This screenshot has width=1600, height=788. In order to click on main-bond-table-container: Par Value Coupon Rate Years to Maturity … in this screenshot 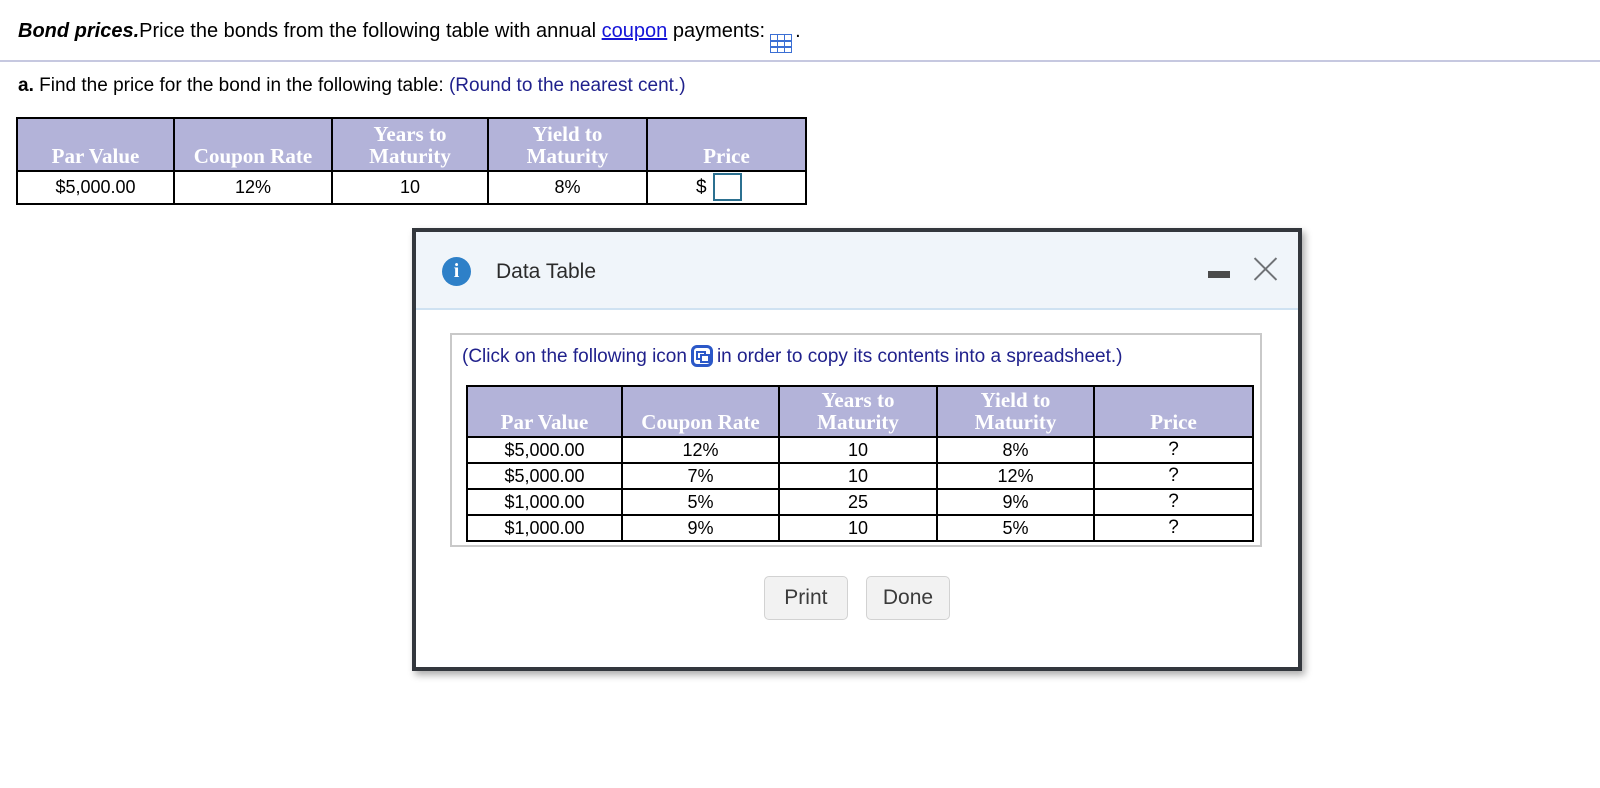, I will do `click(411, 161)`.